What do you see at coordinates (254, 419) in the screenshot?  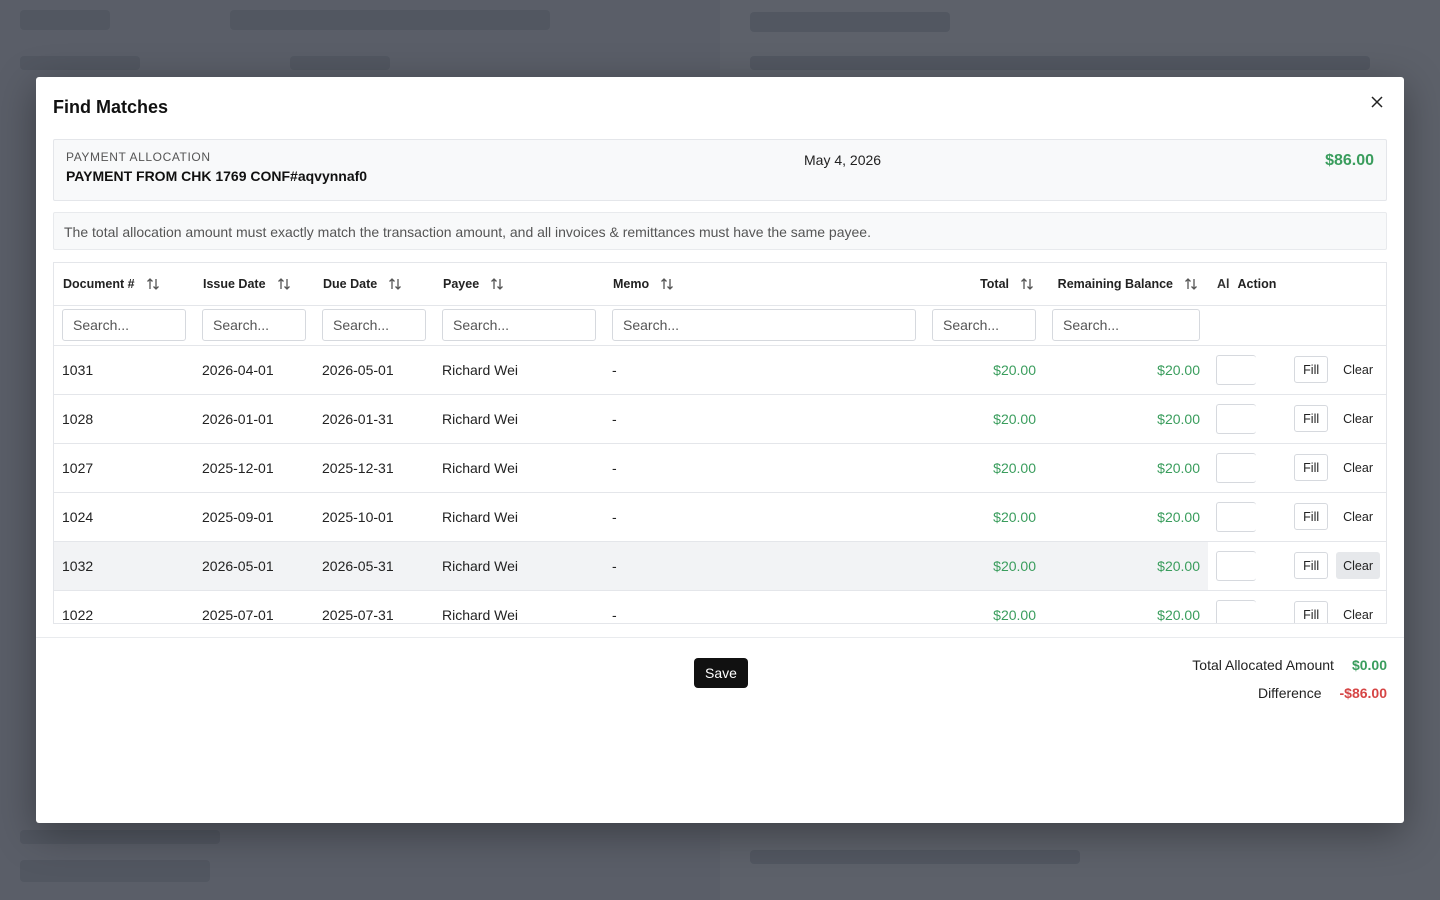 I see `cell-issue-date: 2026-01-01` at bounding box center [254, 419].